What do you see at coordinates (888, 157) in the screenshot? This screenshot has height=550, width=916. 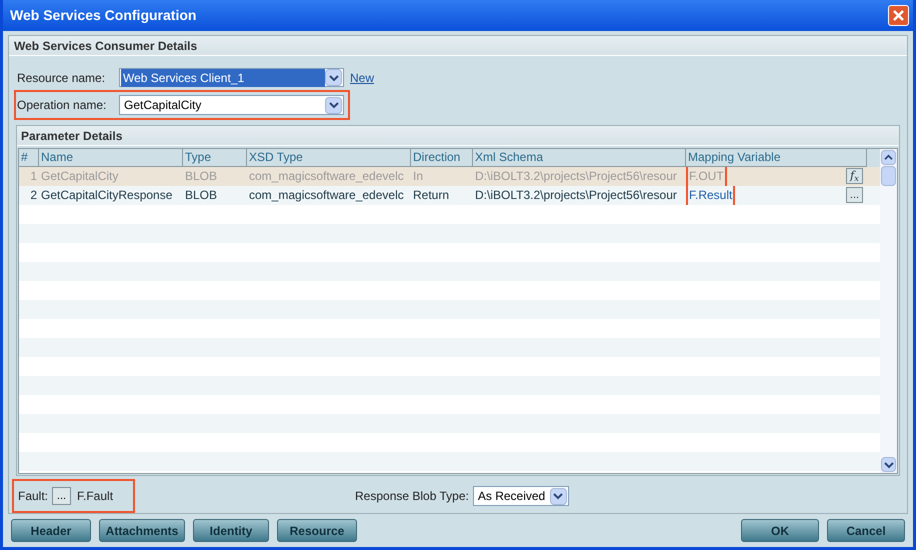 I see `scroll-up-icon` at bounding box center [888, 157].